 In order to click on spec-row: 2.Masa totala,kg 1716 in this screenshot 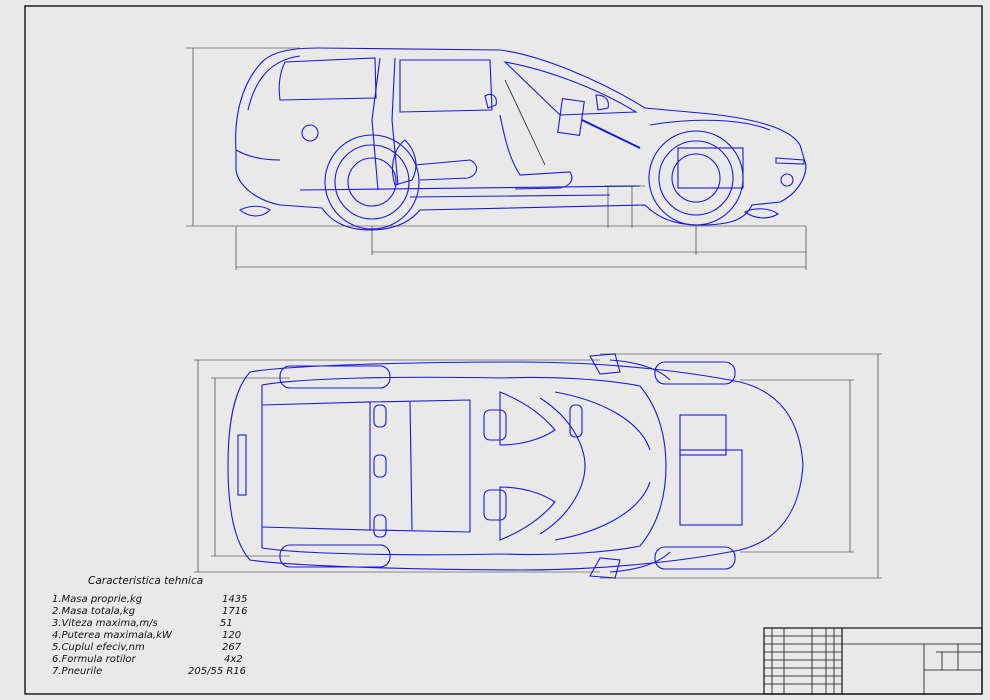, I will do `click(152, 612)`.